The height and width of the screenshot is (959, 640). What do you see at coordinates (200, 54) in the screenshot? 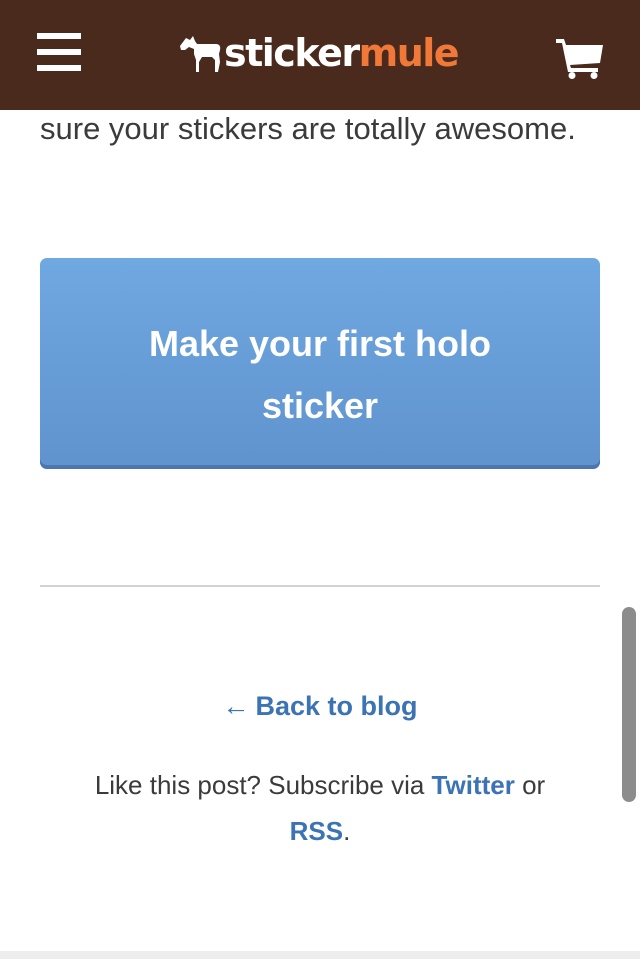
I see `mule-icon` at bounding box center [200, 54].